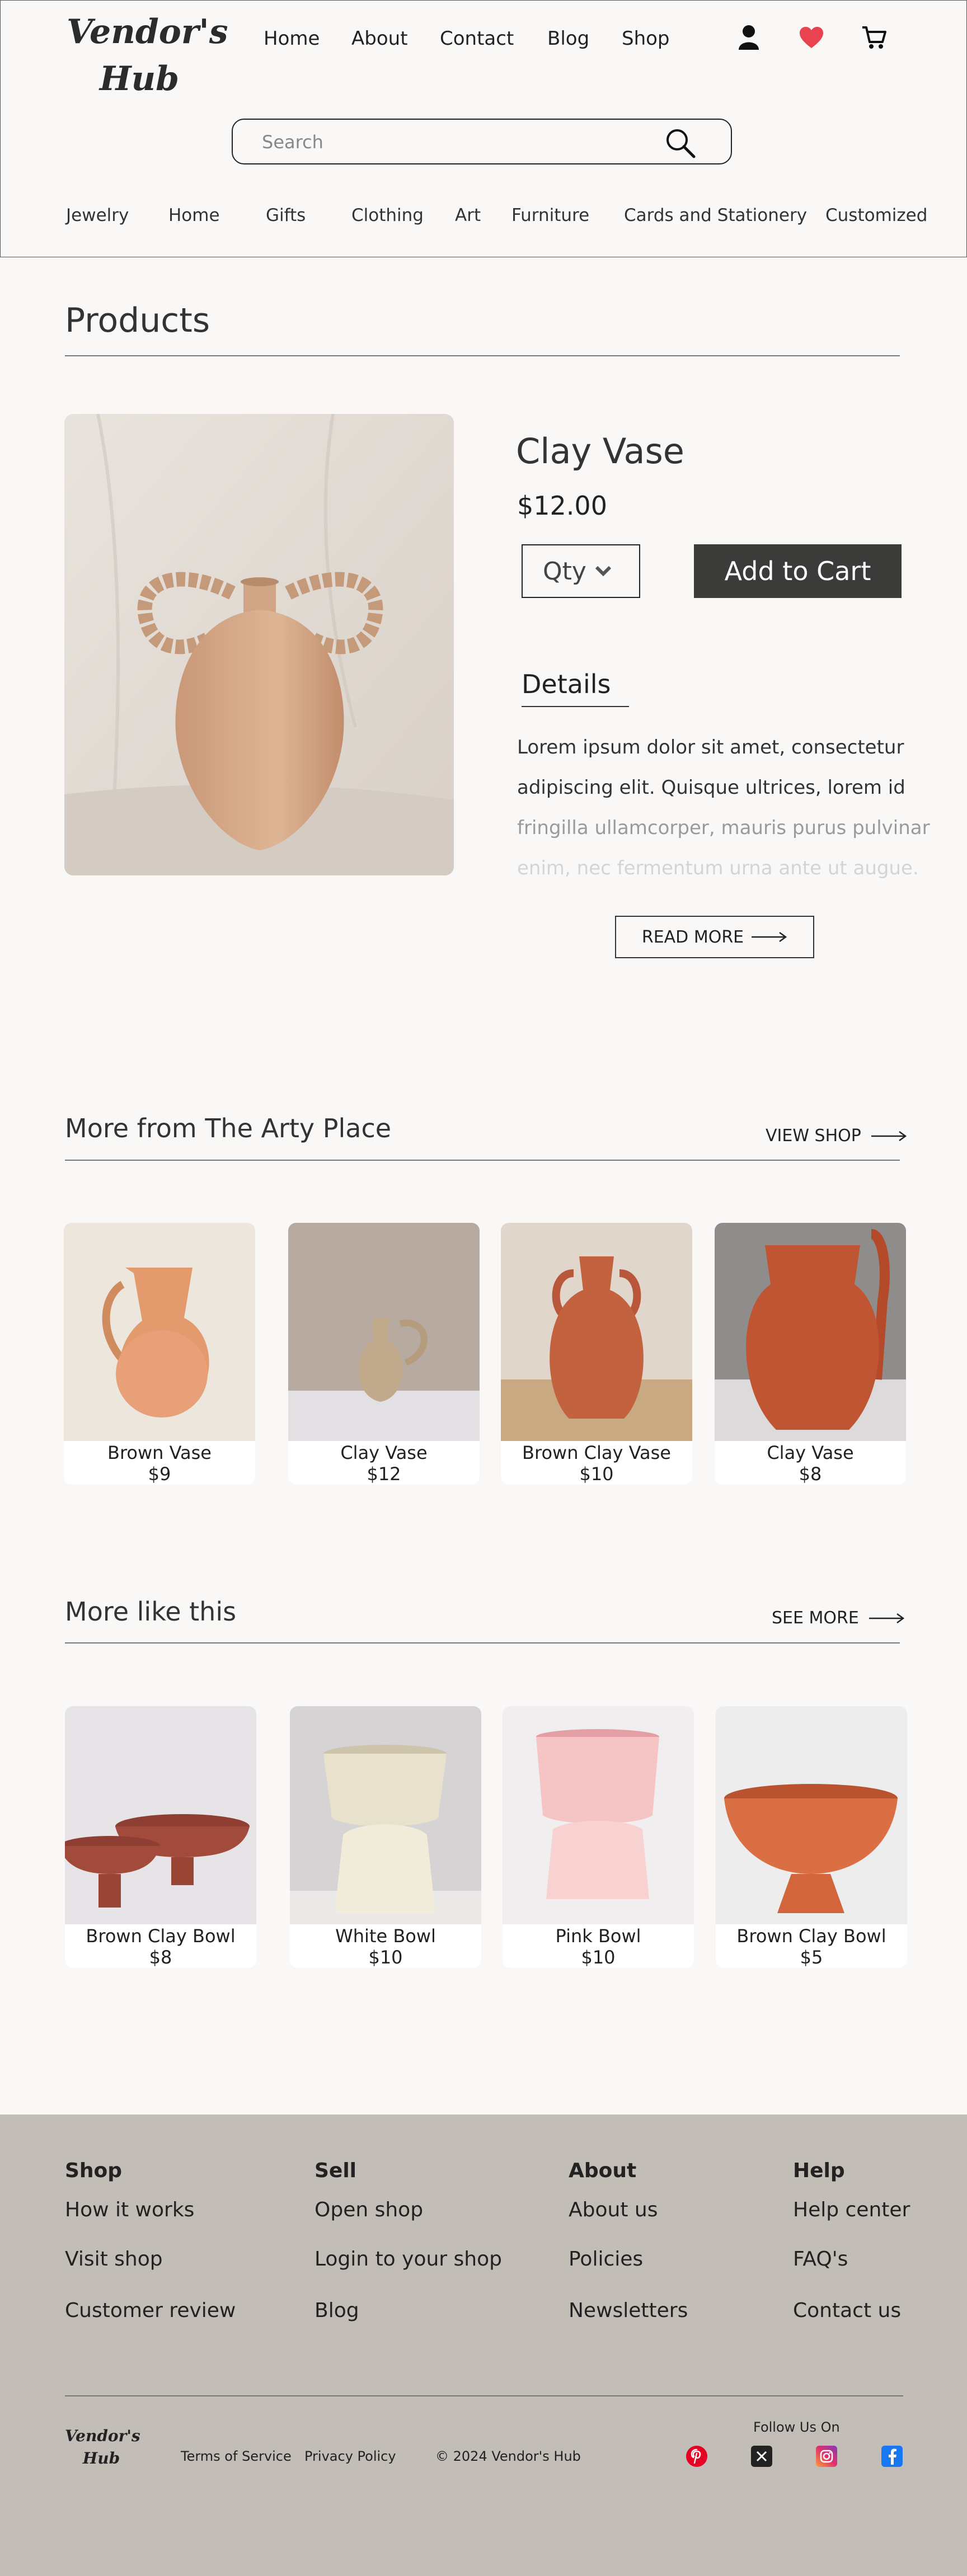  What do you see at coordinates (336, 2310) in the screenshot?
I see `footer-link-blog: Blog` at bounding box center [336, 2310].